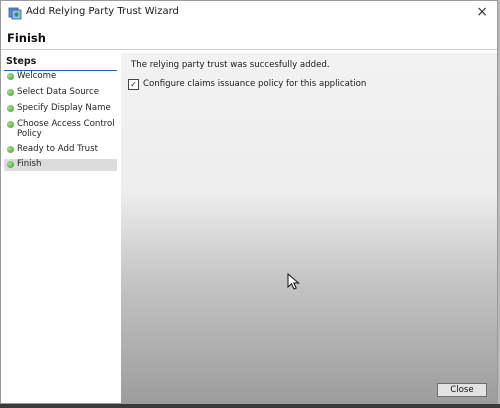 The width and height of the screenshot is (500, 408). I want to click on step-label: Choose Access Control Policy, so click(66, 129).